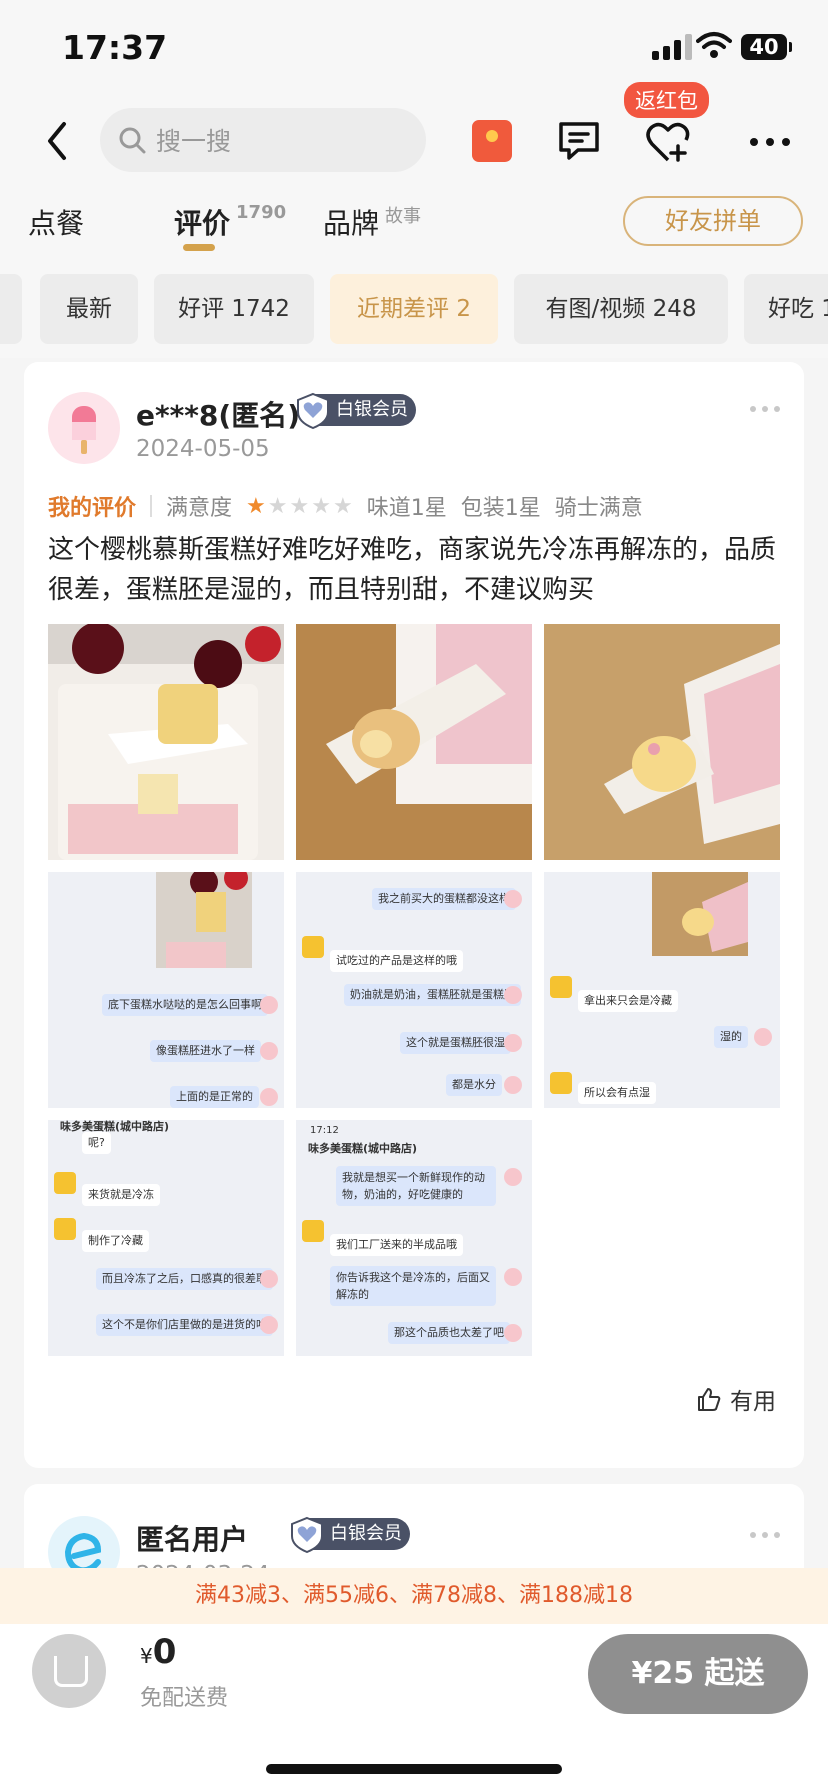 The width and height of the screenshot is (828, 1792). Describe the element at coordinates (234, 309) in the screenshot. I see `filter-positive: 好评 1742` at that location.